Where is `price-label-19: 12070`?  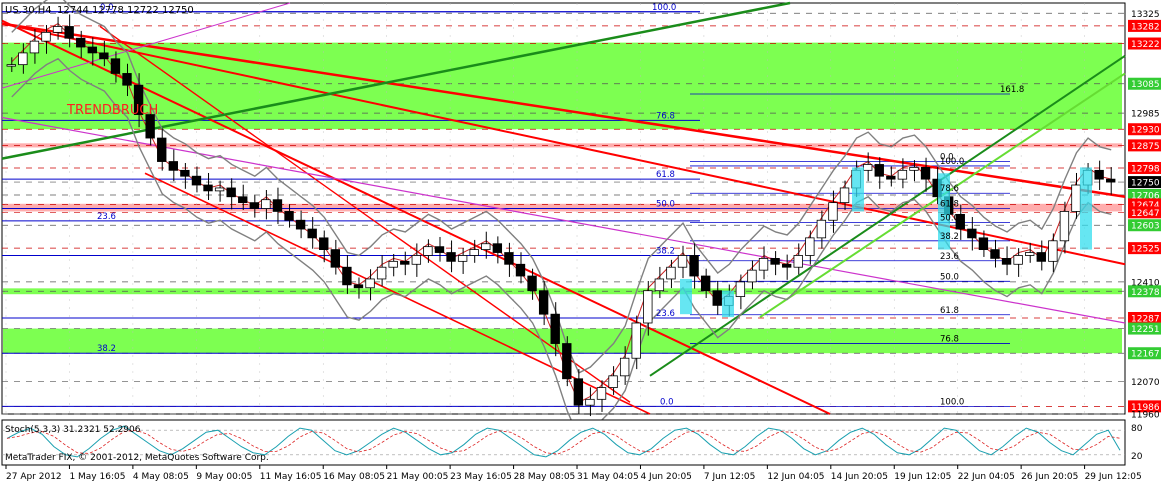
price-label-19: 12070 is located at coordinates (1145, 383).